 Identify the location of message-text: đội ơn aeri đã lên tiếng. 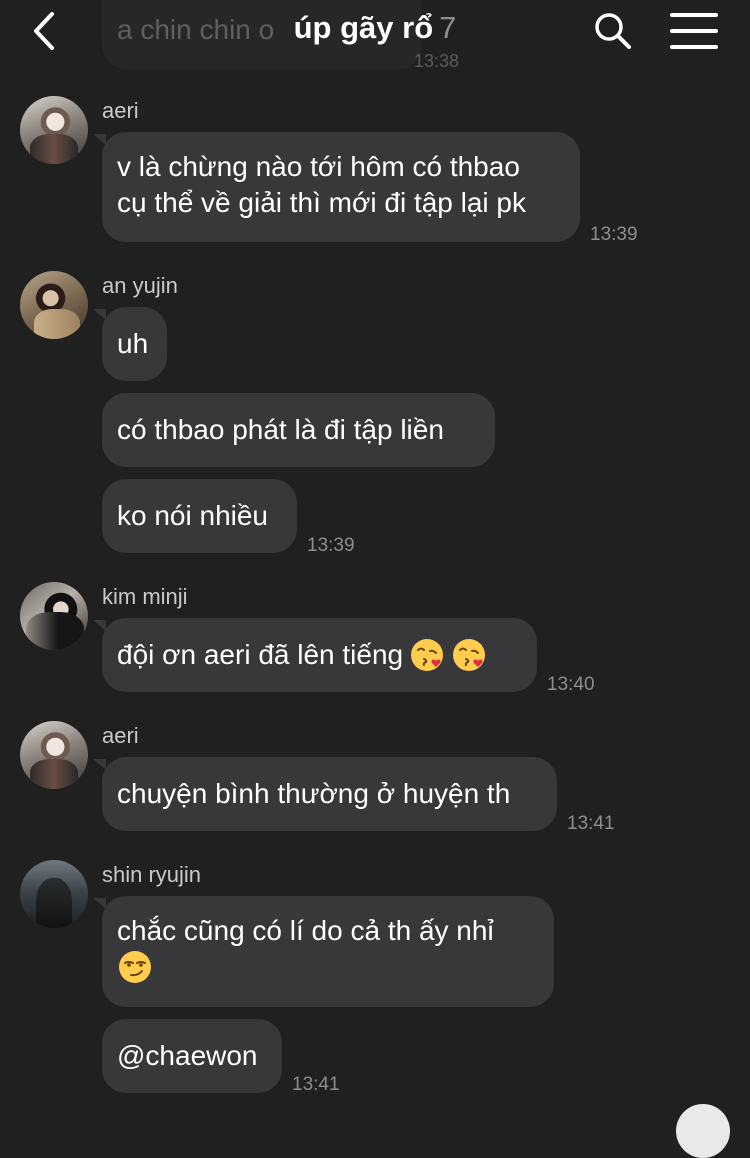
(260, 654).